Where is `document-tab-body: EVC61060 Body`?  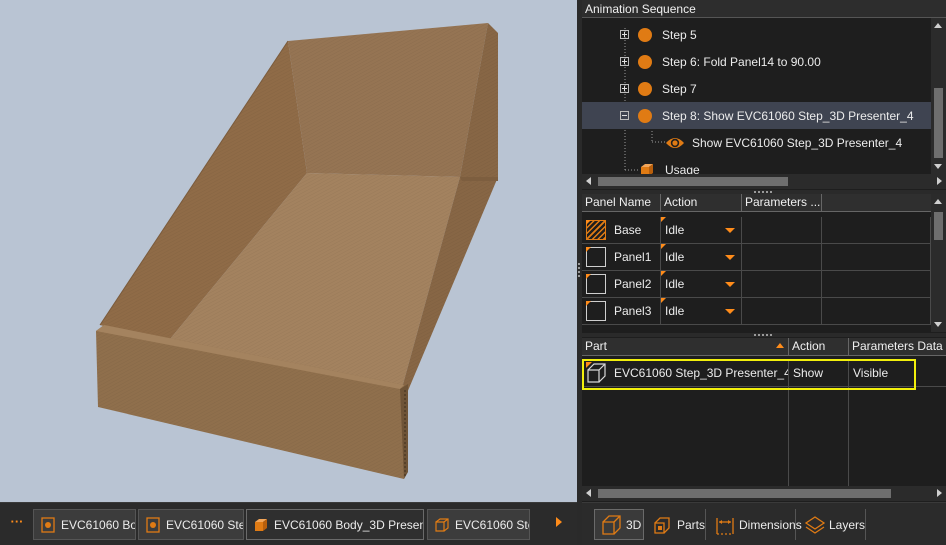 document-tab-body: EVC61060 Body is located at coordinates (84, 524).